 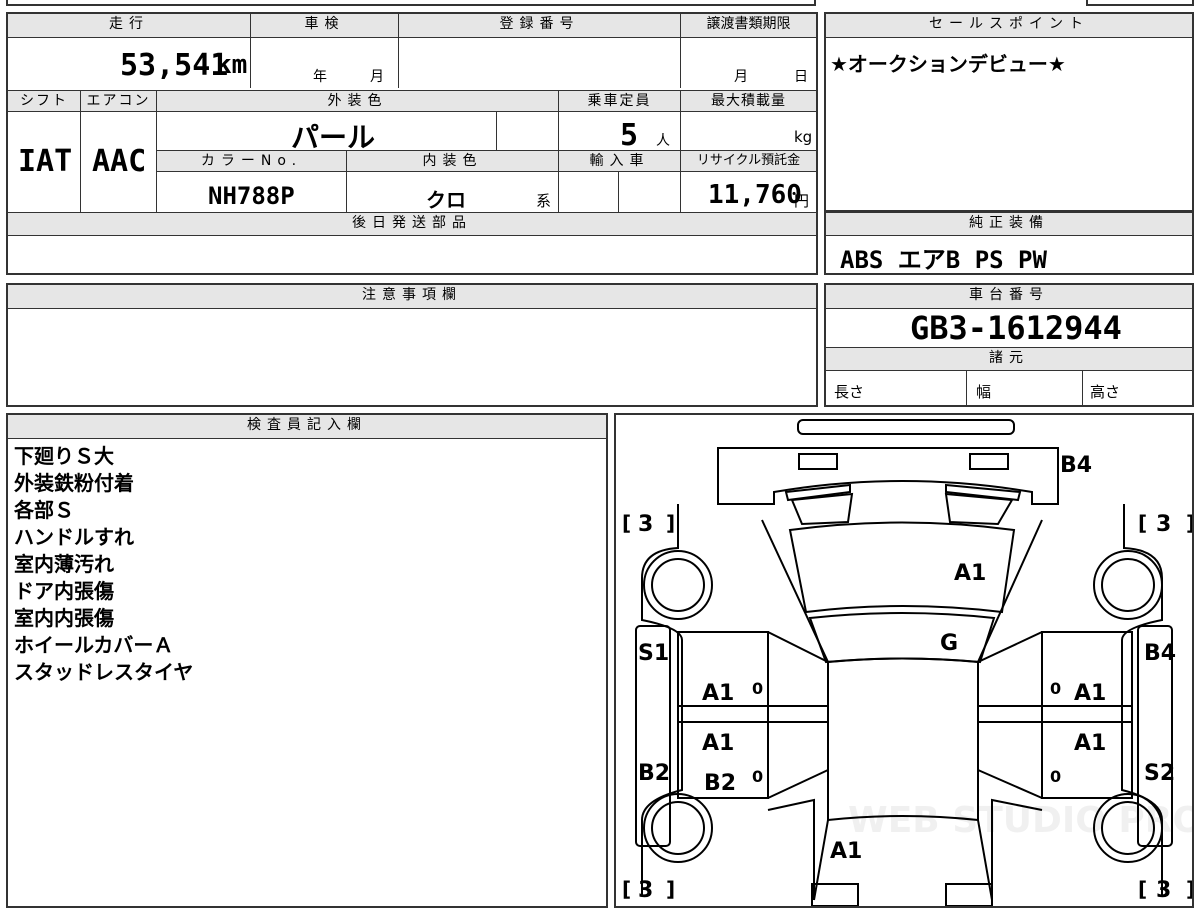 What do you see at coordinates (174, 65) in the screenshot?
I see `mileage-value: 53,541` at bounding box center [174, 65].